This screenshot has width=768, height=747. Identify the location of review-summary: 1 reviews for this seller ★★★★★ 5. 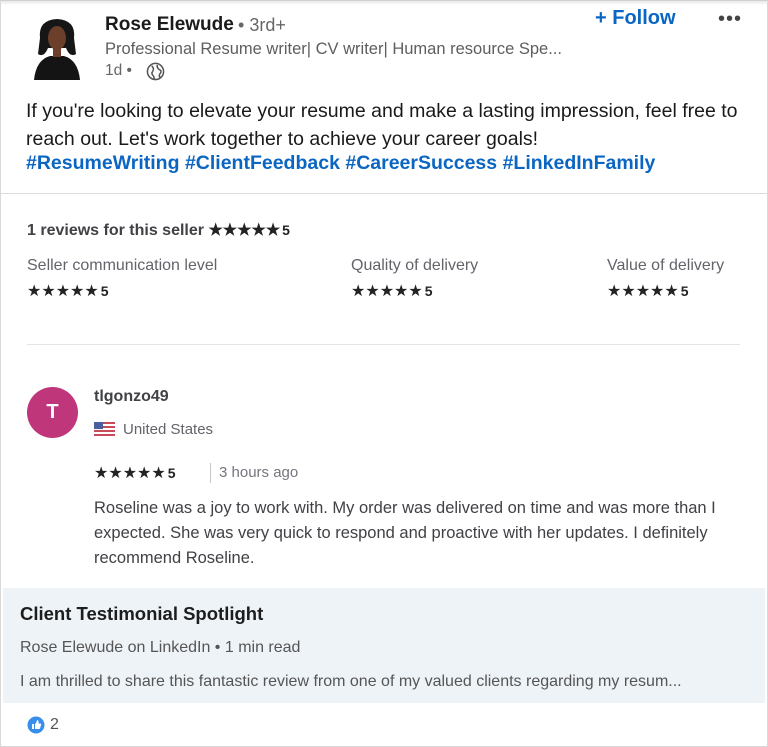
(158, 230).